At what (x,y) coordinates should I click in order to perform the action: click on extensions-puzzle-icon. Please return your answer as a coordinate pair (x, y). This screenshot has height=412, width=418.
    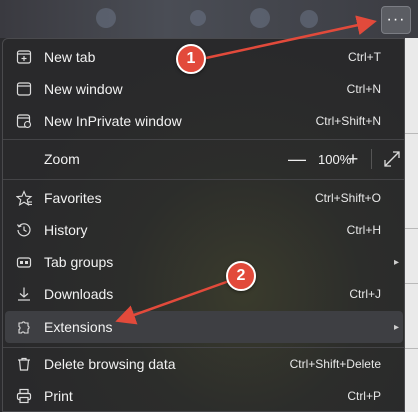
    Looking at the image, I should click on (24, 327).